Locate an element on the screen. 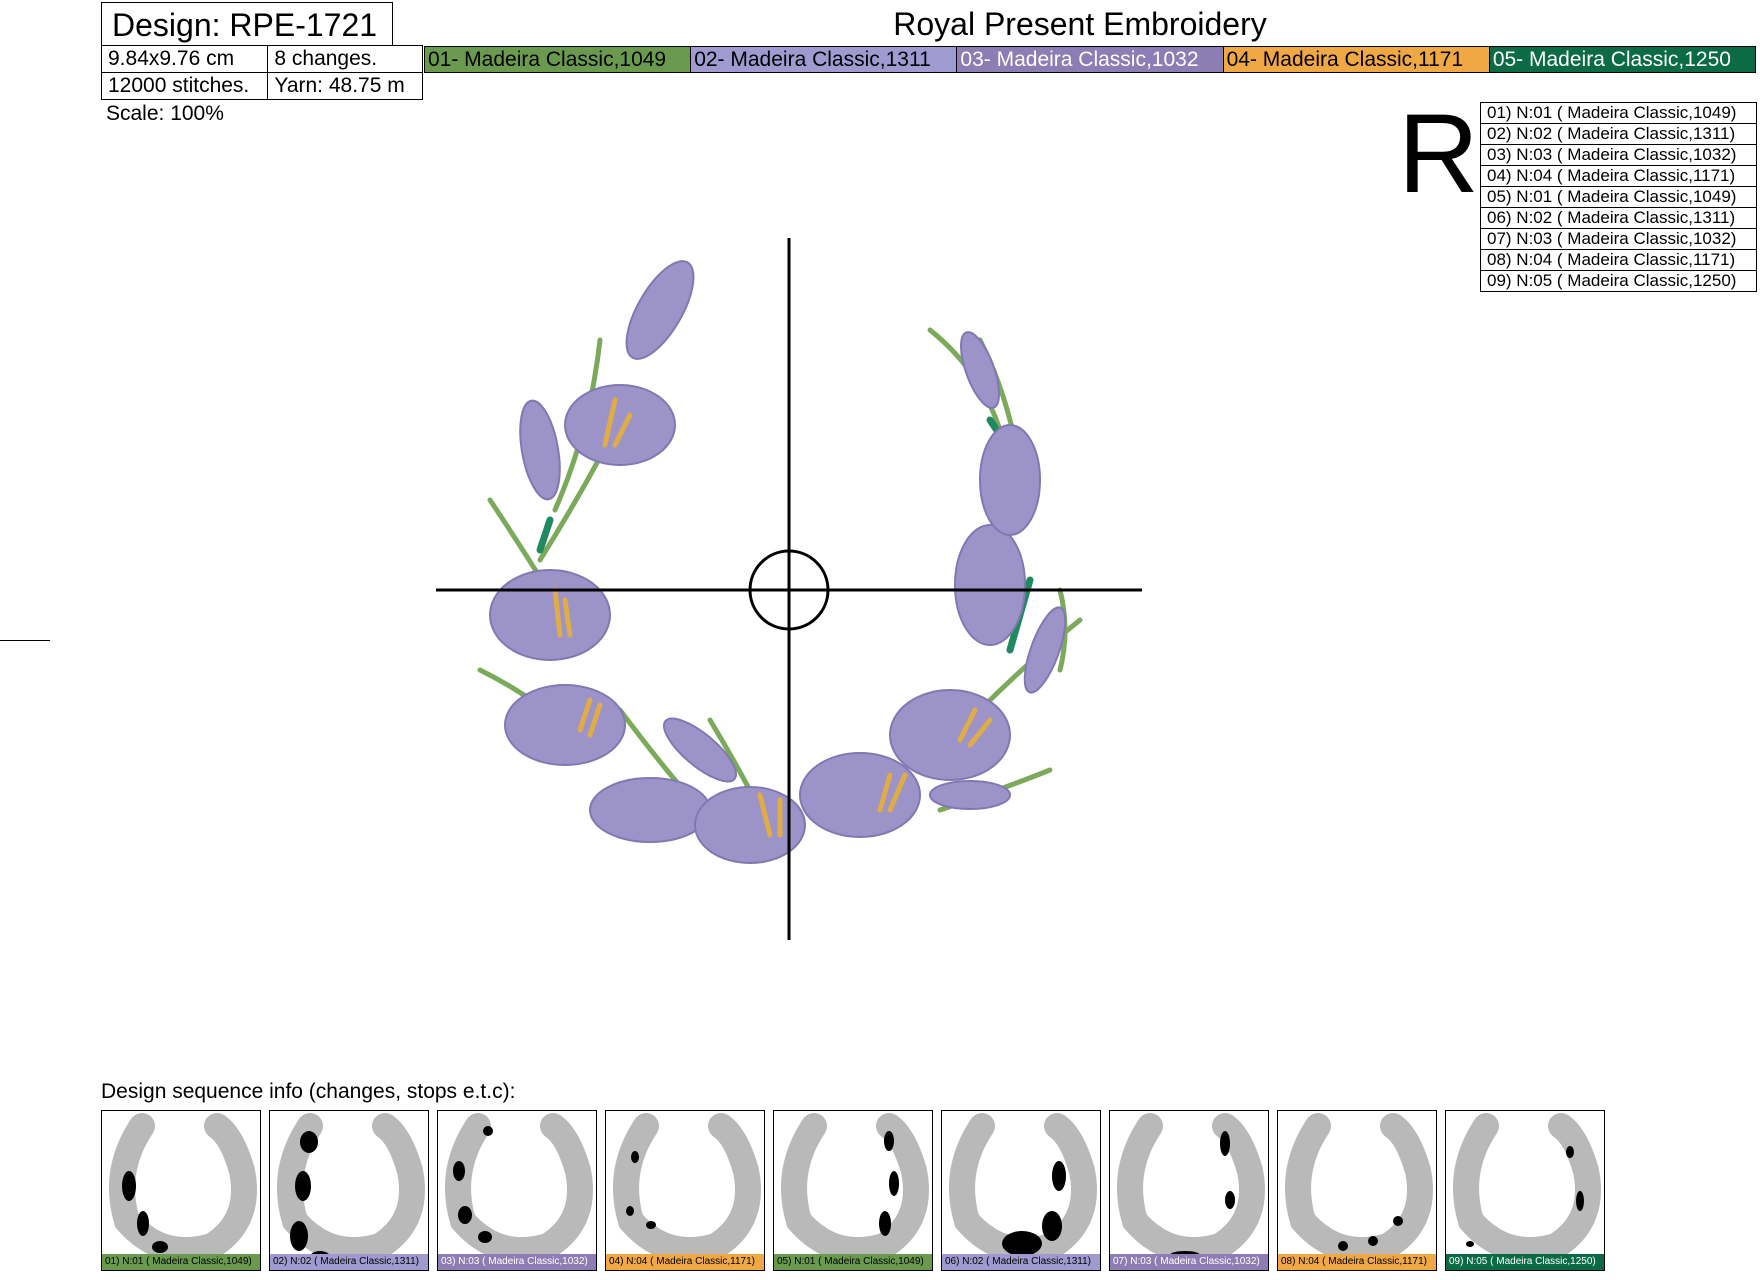 Image resolution: width=1760 pixels, height=1280 pixels. sequence-item: 04) N:04 ( Madeira Classic,1171) is located at coordinates (1618, 176).